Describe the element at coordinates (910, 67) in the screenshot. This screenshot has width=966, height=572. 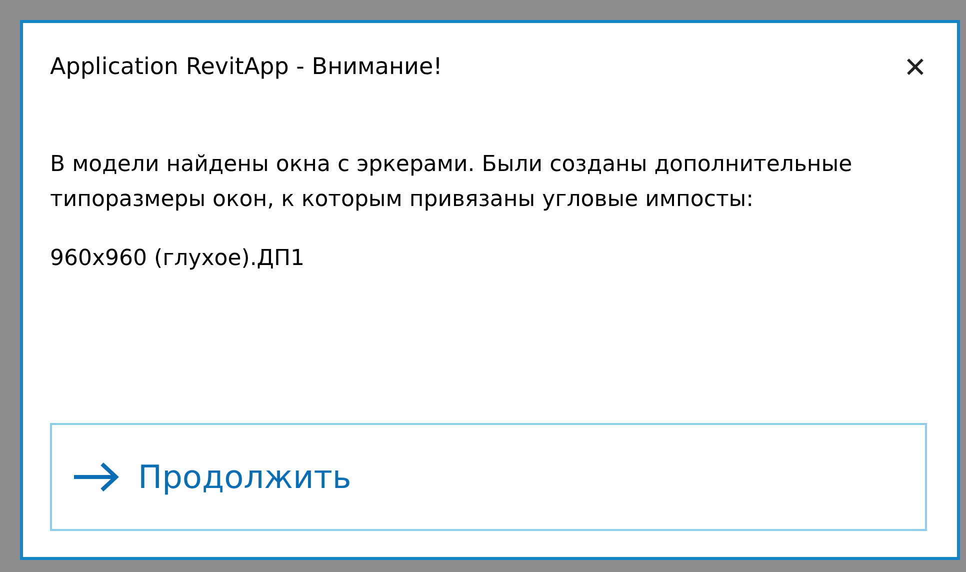
I see `close-button: ✕` at that location.